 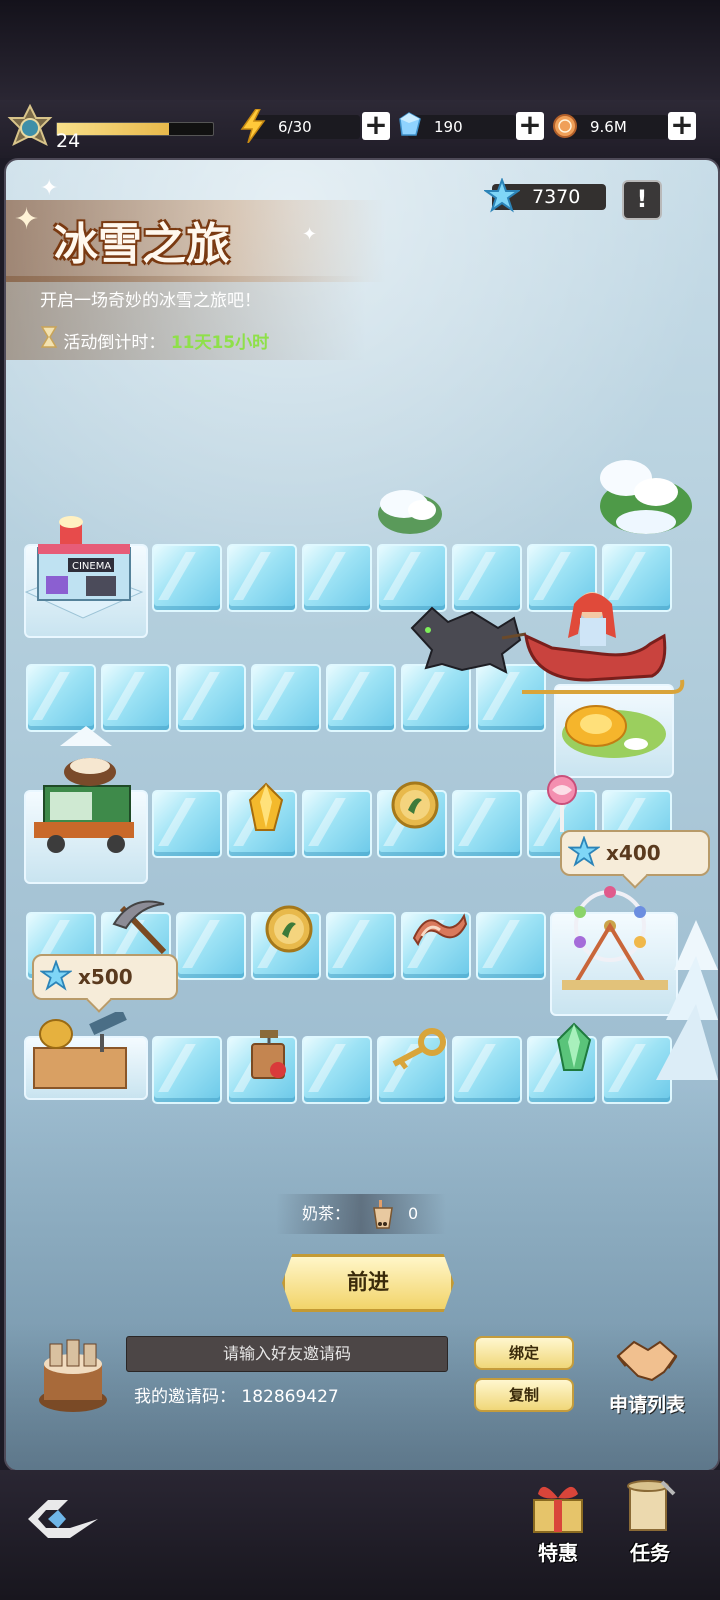 What do you see at coordinates (687, 1000) in the screenshot?
I see `snow-tree-icon` at bounding box center [687, 1000].